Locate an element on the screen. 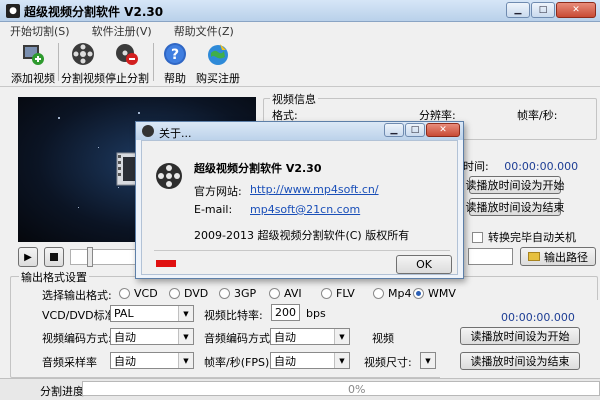 This screenshot has width=600, height=400. time-value-lower: 00:00:00.000 is located at coordinates (538, 317).